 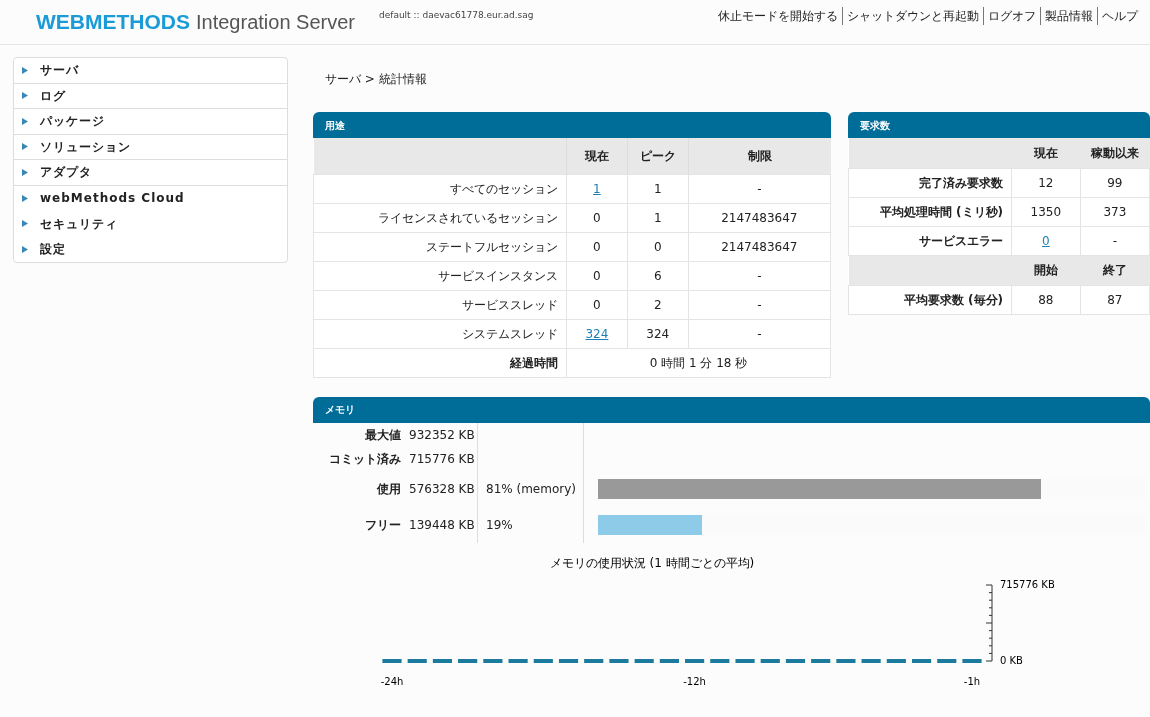 I want to click on server-name: default :: daevac61778.eur.ad.sag, so click(x=456, y=16).